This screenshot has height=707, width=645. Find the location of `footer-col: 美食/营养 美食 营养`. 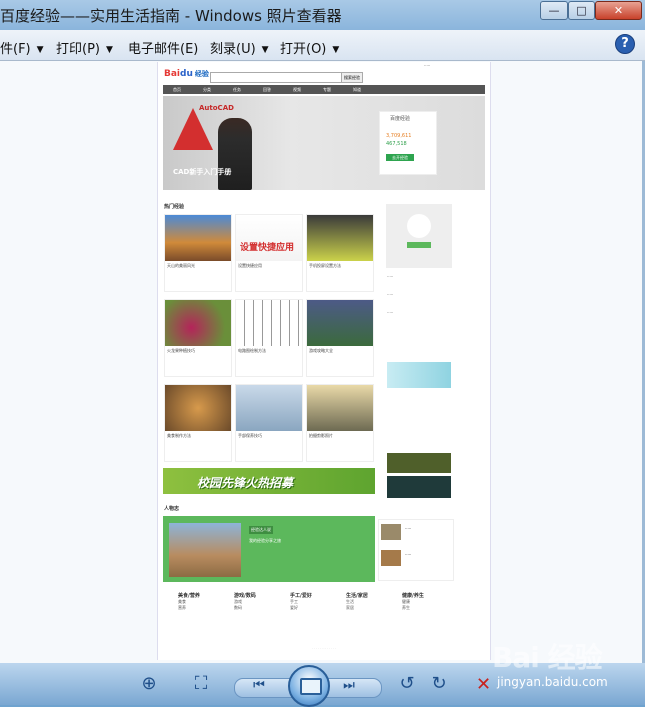

footer-col: 美食/营养 美食 营养 is located at coordinates (189, 601).